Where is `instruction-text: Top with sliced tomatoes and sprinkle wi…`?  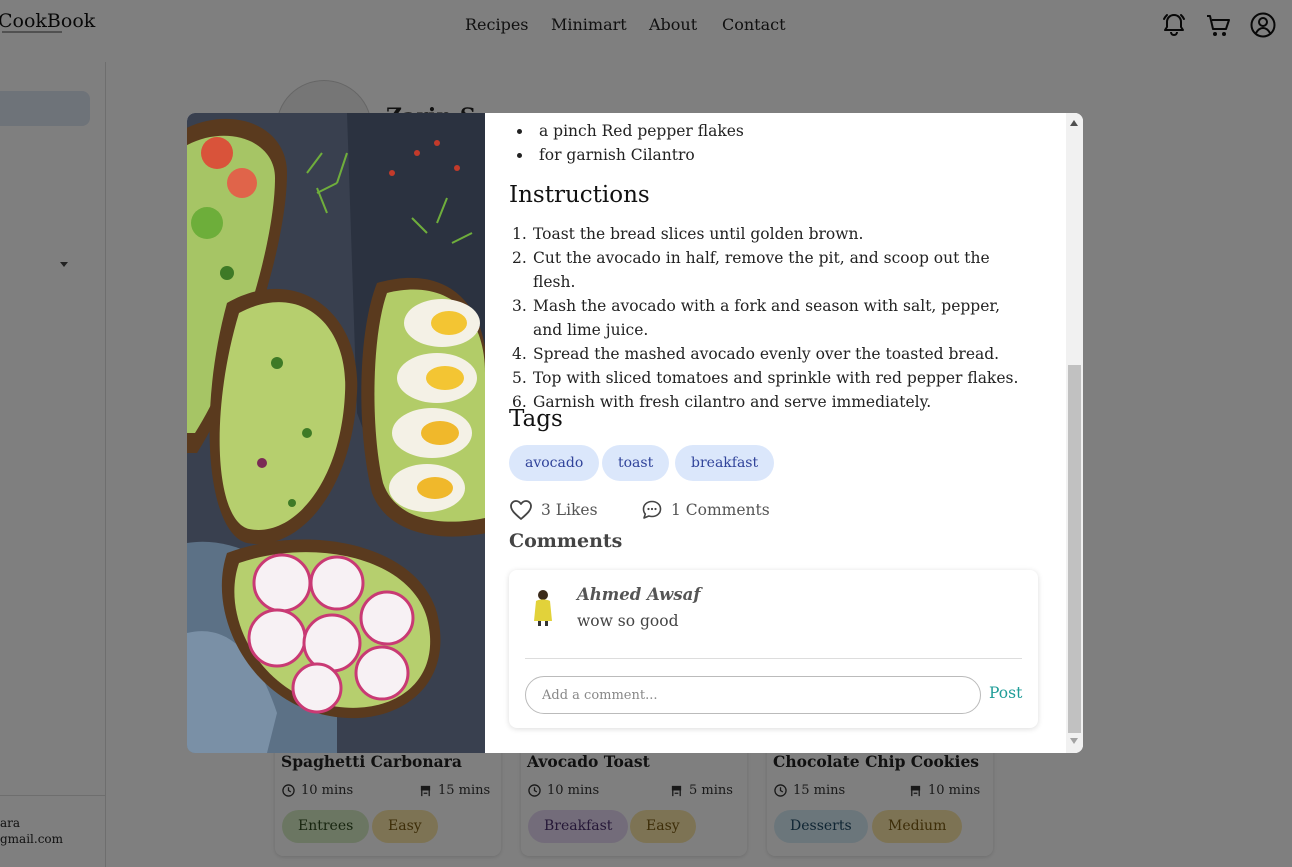 instruction-text: Top with sliced tomatoes and sprinkle wi… is located at coordinates (776, 378).